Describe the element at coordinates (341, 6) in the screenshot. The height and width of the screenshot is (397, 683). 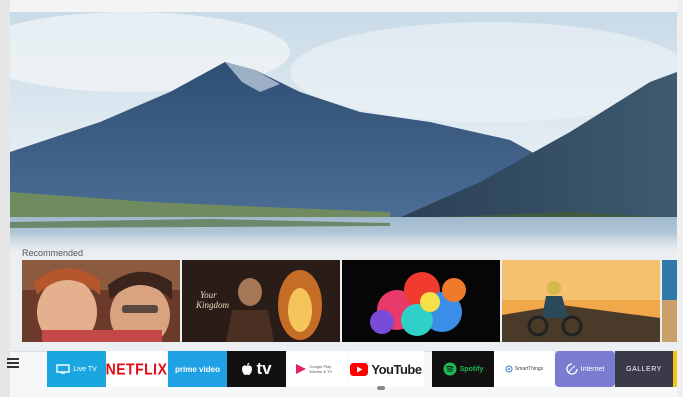
I see `tv-bezel-top` at that location.